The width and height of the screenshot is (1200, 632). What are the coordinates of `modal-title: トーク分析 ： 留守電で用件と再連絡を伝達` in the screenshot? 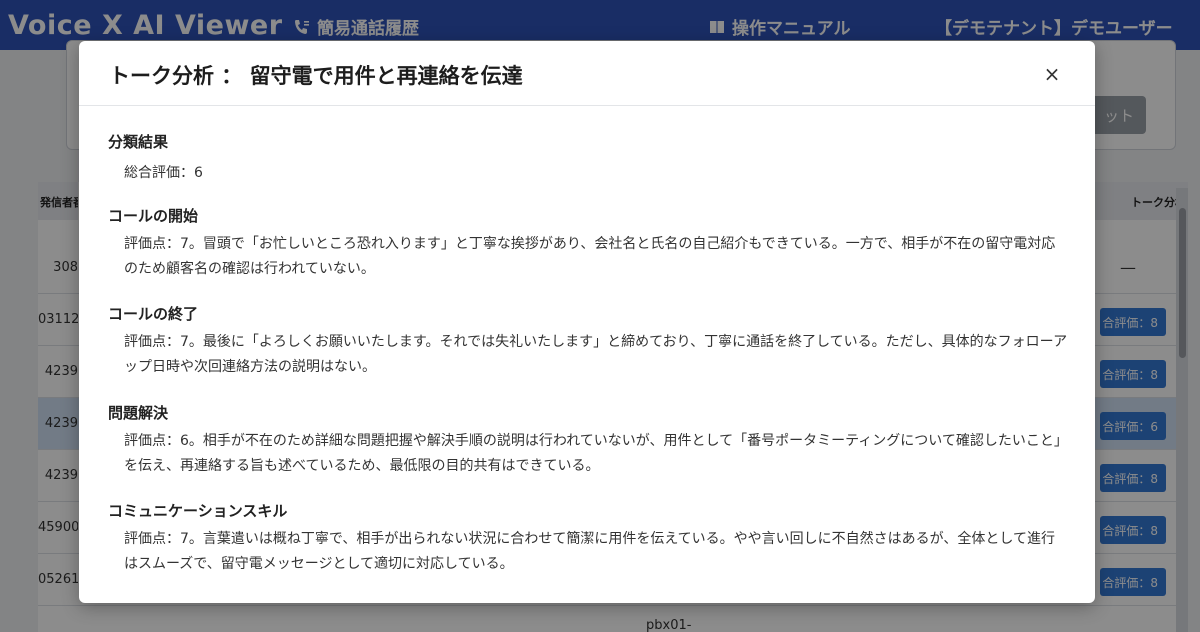 It's located at (316, 76).